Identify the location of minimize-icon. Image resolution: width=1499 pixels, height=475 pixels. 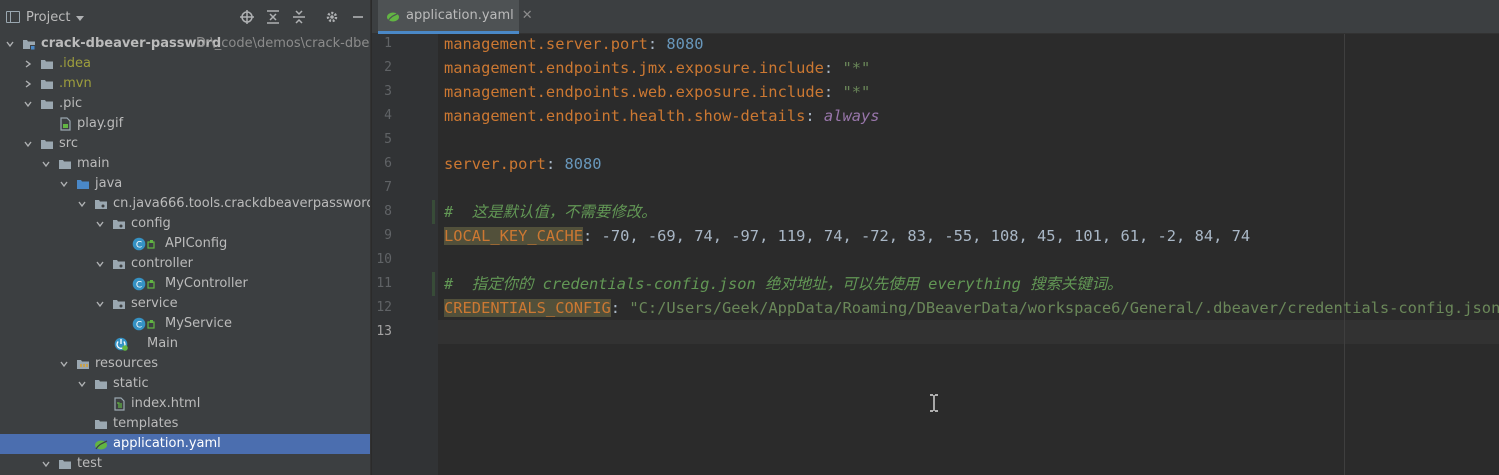
(358, 17).